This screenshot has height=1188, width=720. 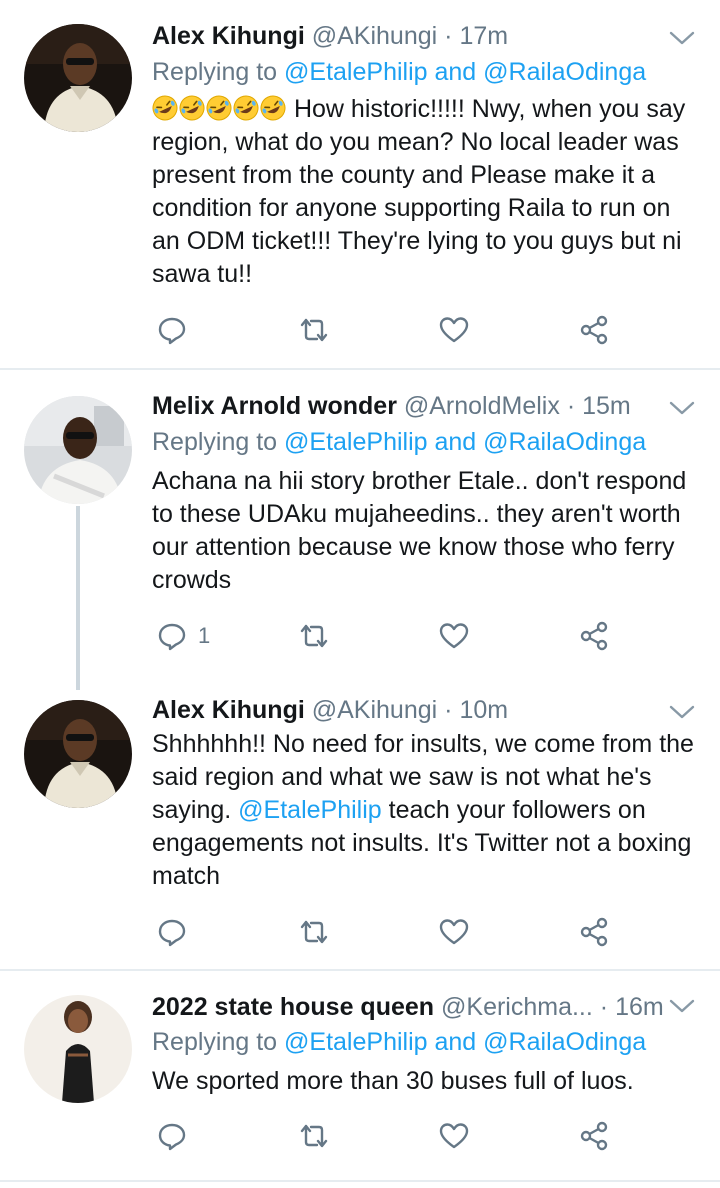 What do you see at coordinates (482, 406) in the screenshot?
I see `user-handle: @ArnoldMelix` at bounding box center [482, 406].